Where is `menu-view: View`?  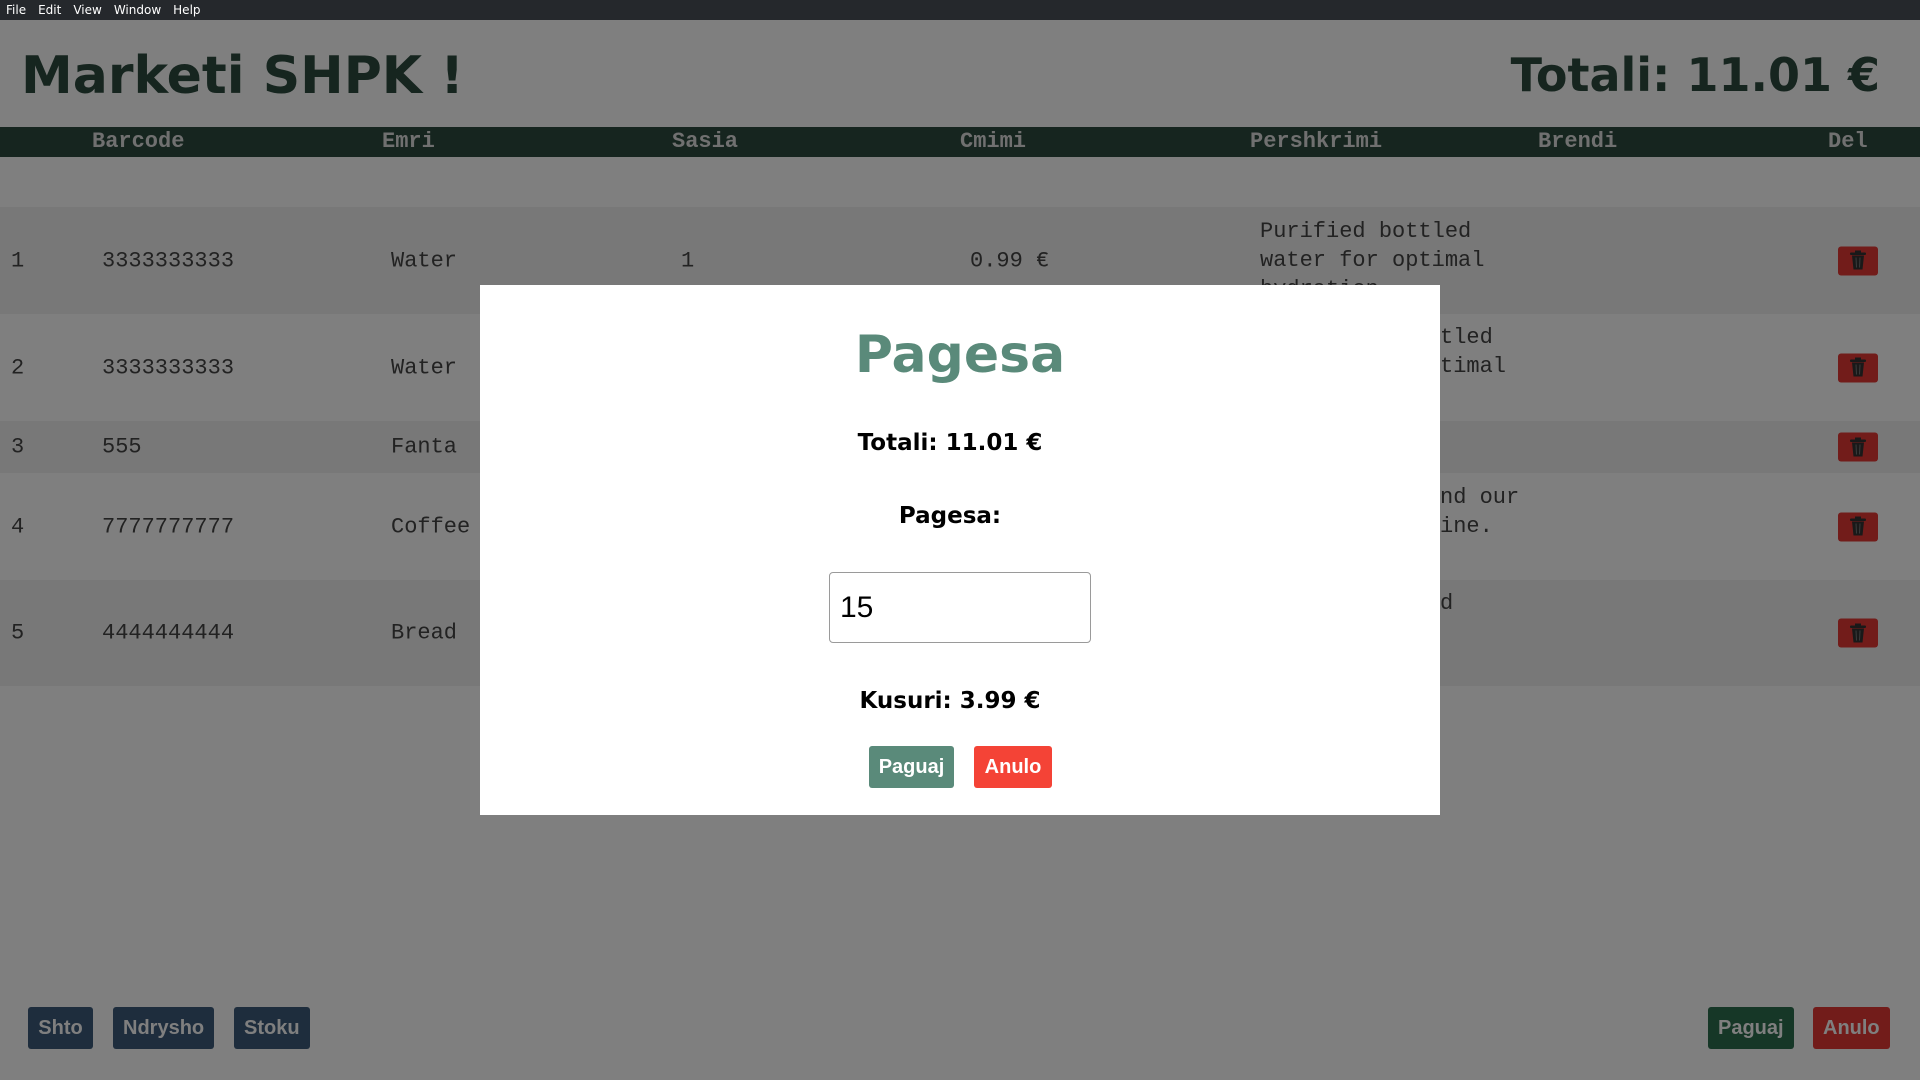
menu-view: View is located at coordinates (87, 10).